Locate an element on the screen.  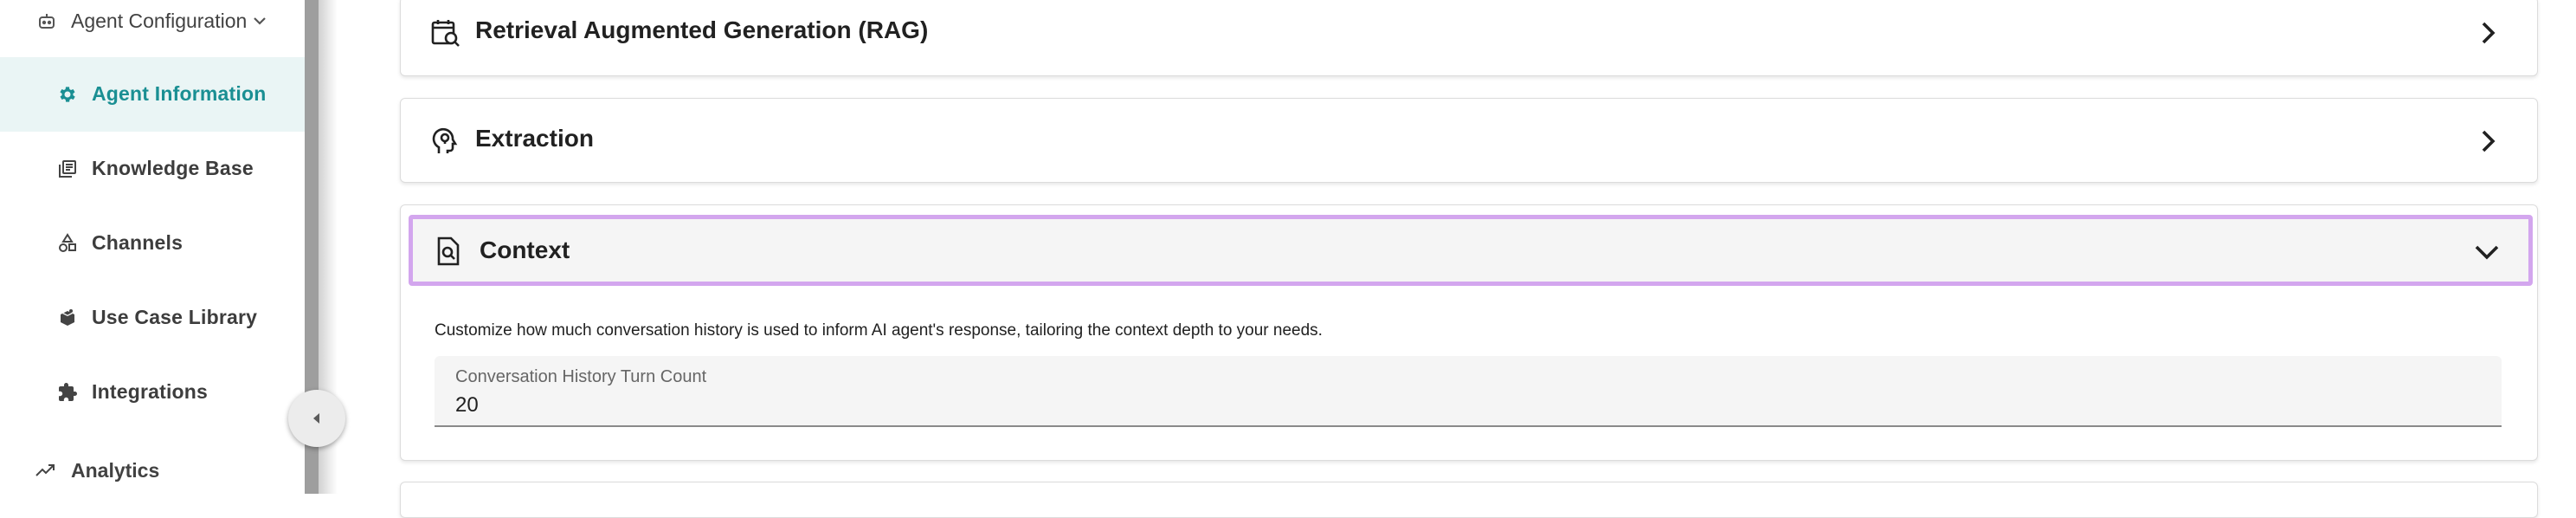
caret-left-icon is located at coordinates (316, 418).